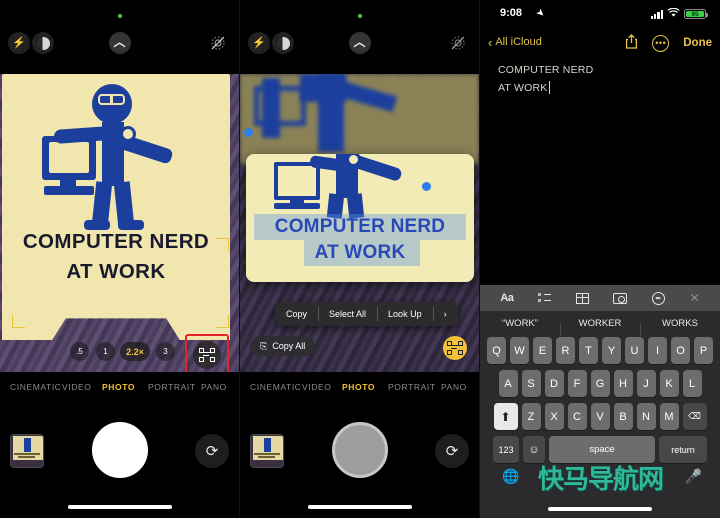 The height and width of the screenshot is (518, 720). I want to click on copy-icon: ⎘, so click(264, 345).